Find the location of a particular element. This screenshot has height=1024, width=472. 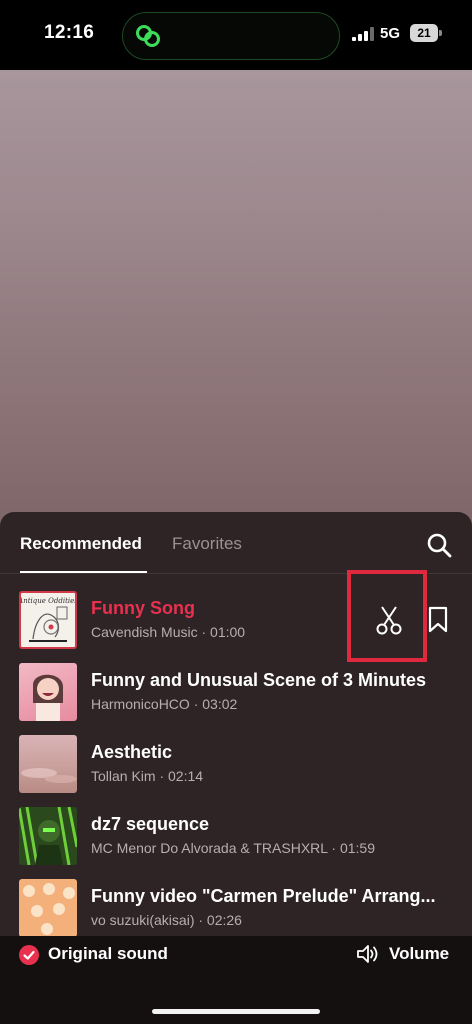

search-icon is located at coordinates (439, 545).